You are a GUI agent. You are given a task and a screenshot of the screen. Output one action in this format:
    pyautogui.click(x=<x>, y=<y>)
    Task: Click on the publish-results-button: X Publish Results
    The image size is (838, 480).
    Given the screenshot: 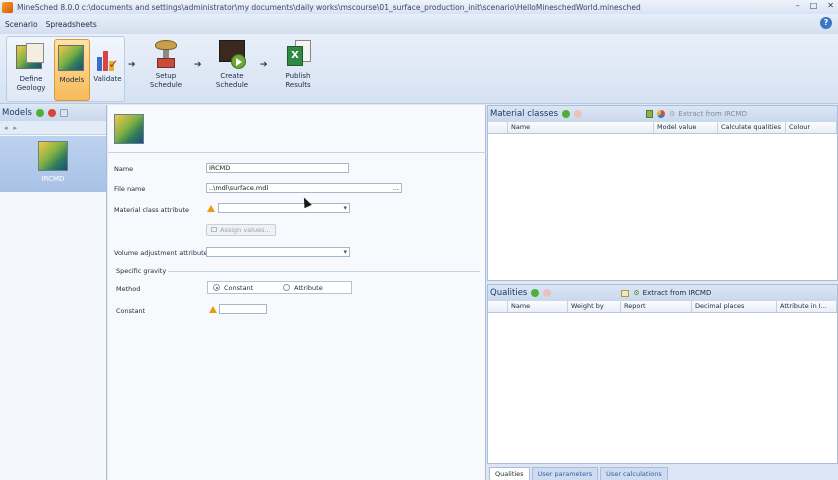 What is the action you would take?
    pyautogui.click(x=298, y=67)
    